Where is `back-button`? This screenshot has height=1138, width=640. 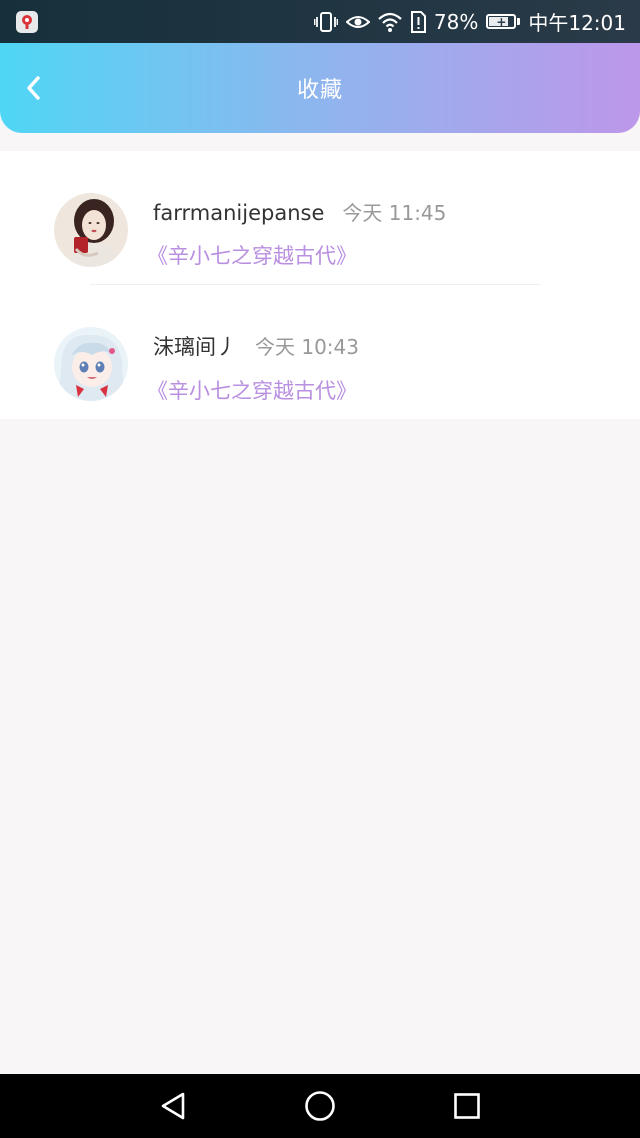 back-button is located at coordinates (34, 88).